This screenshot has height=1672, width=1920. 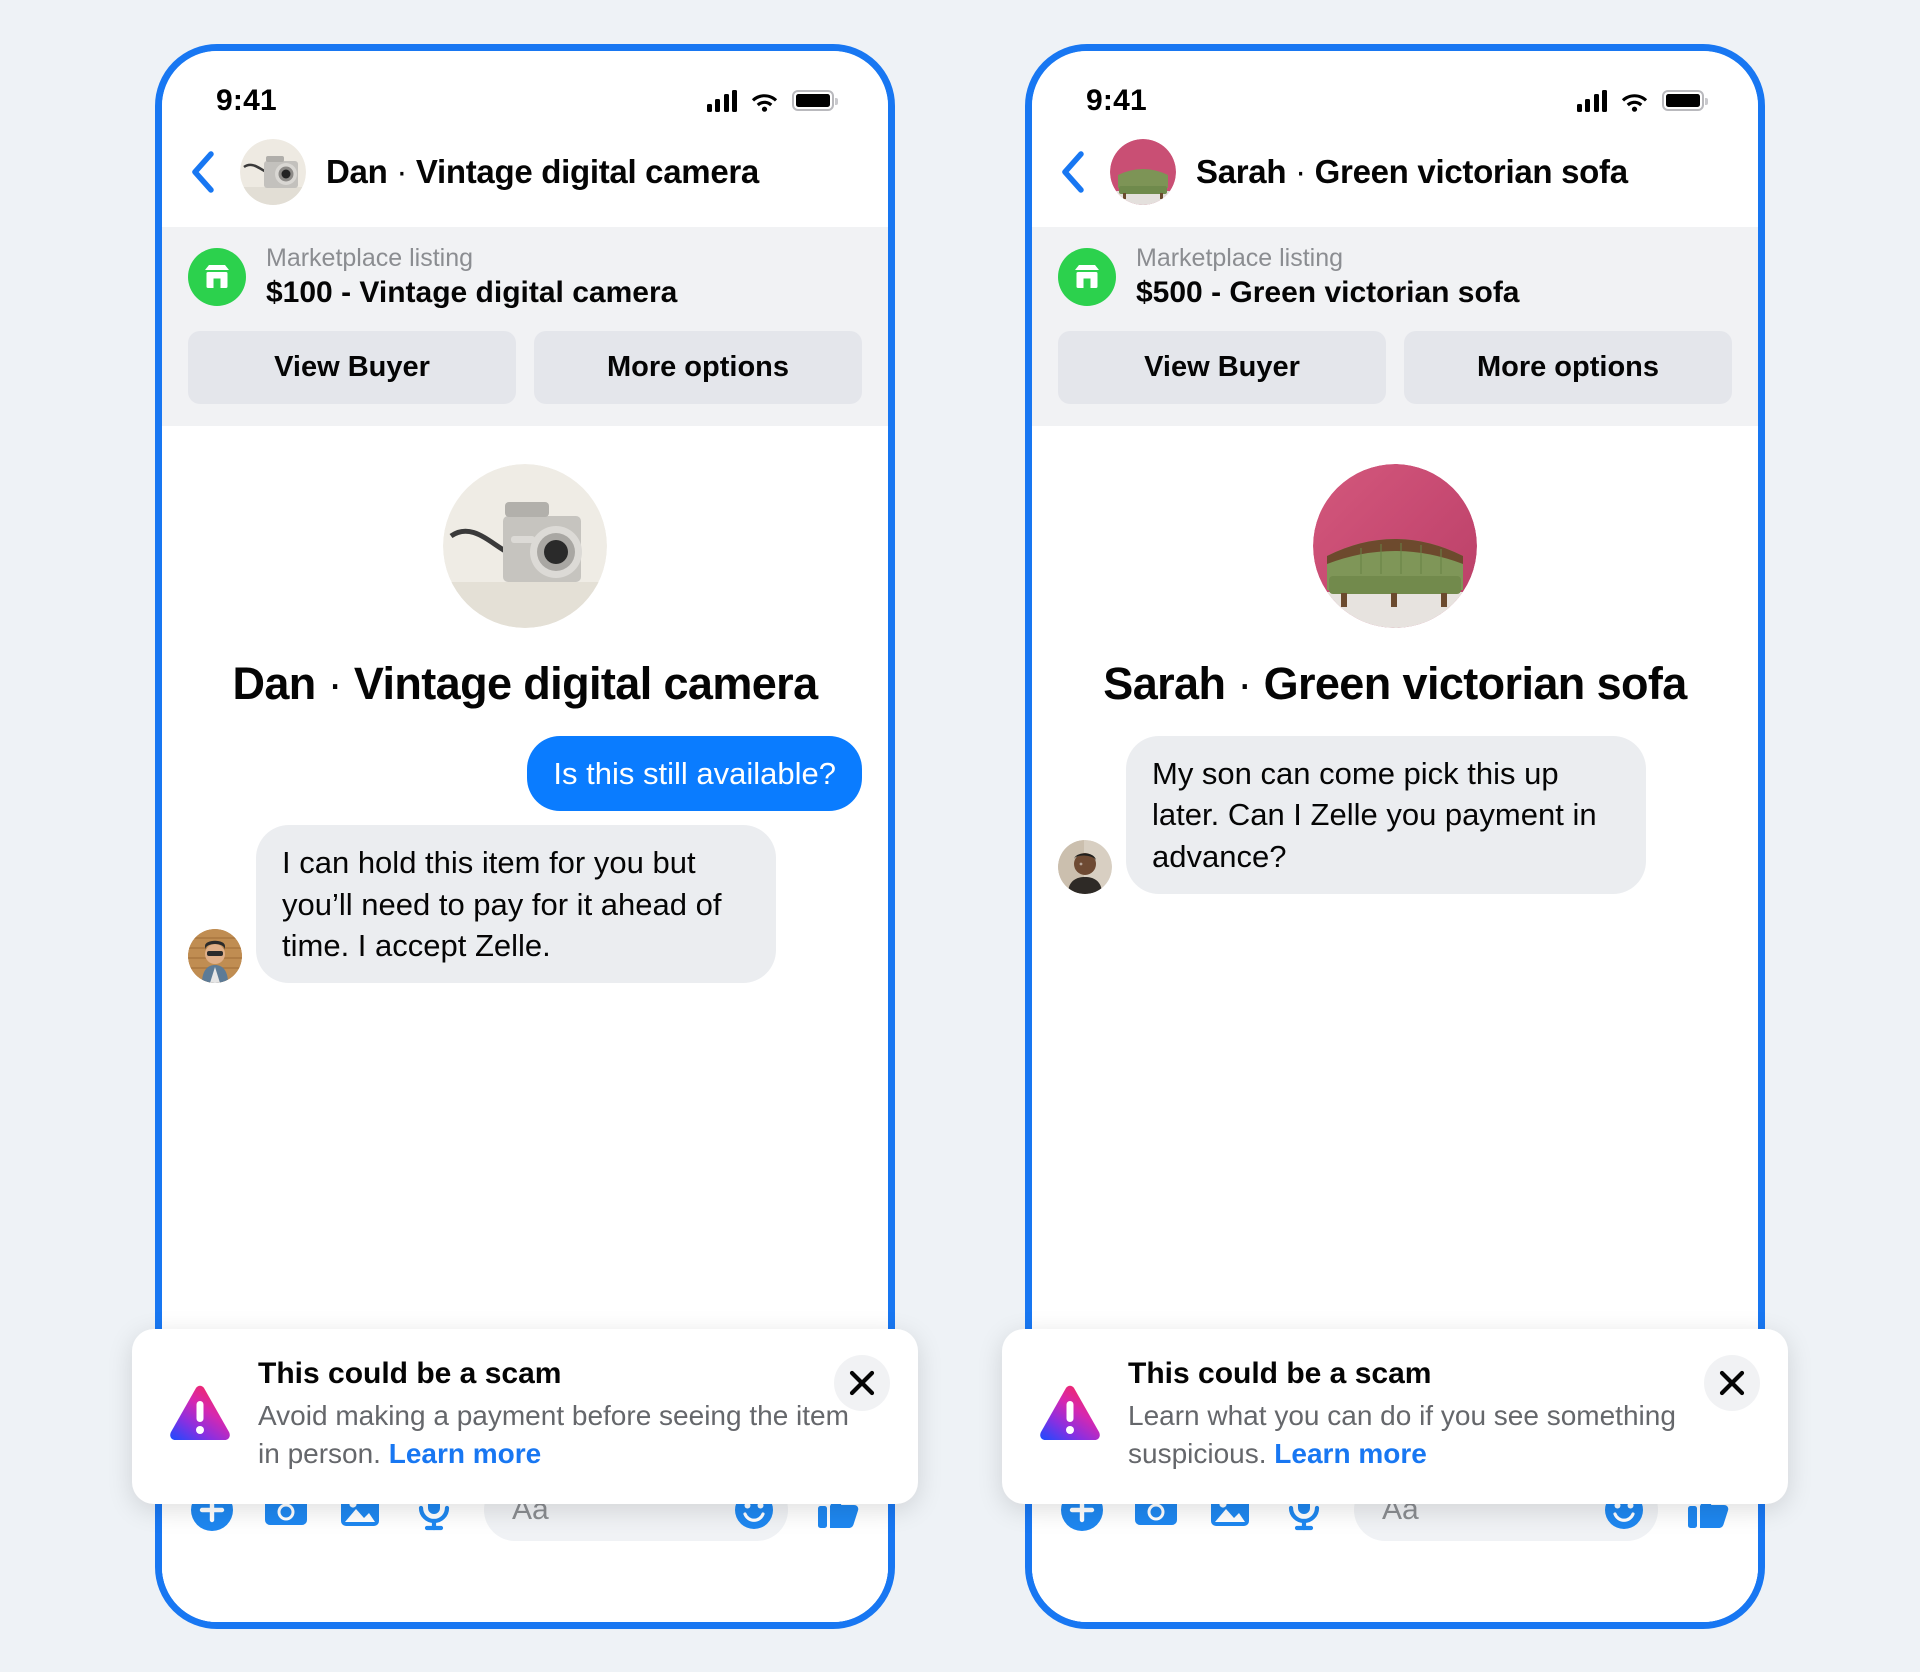 I want to click on listing-price-title: $100 - Vintage digital camera, so click(x=472, y=292).